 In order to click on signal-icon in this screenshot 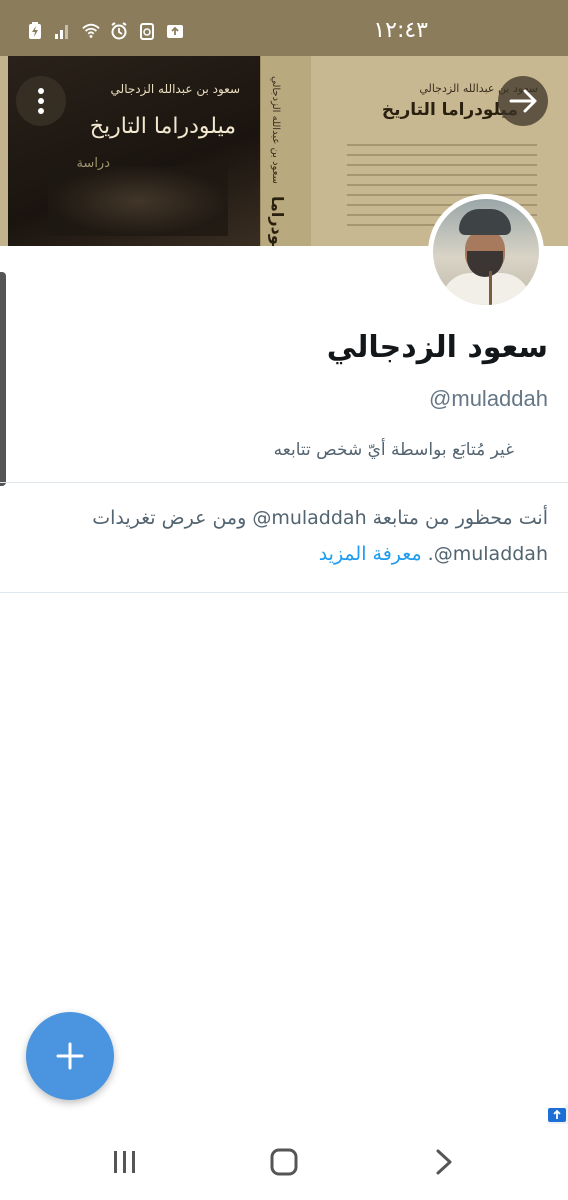, I will do `click(63, 31)`.